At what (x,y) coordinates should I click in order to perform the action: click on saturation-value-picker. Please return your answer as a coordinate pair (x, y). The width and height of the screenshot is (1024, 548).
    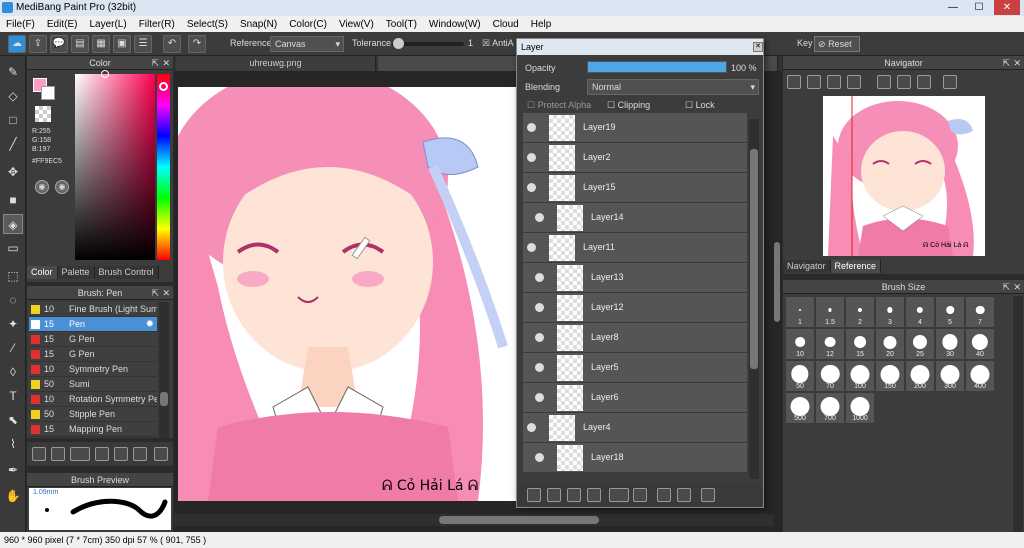
    Looking at the image, I should click on (115, 165).